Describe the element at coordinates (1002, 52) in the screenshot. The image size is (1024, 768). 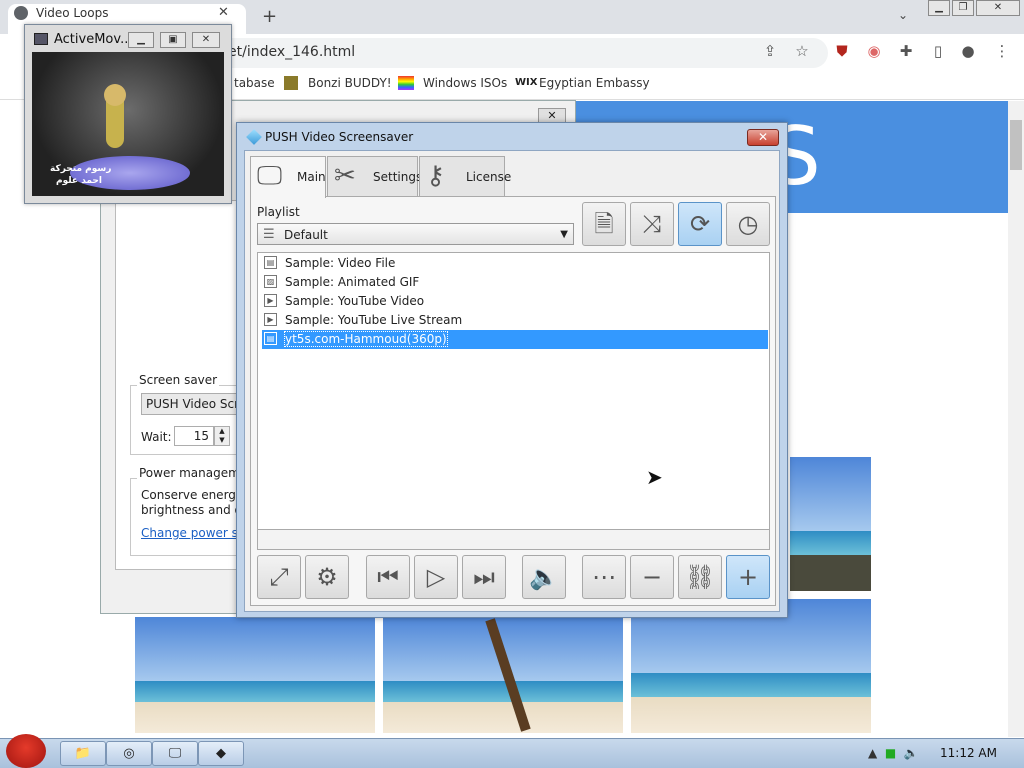
I see `menu-icon: ⋮` at that location.